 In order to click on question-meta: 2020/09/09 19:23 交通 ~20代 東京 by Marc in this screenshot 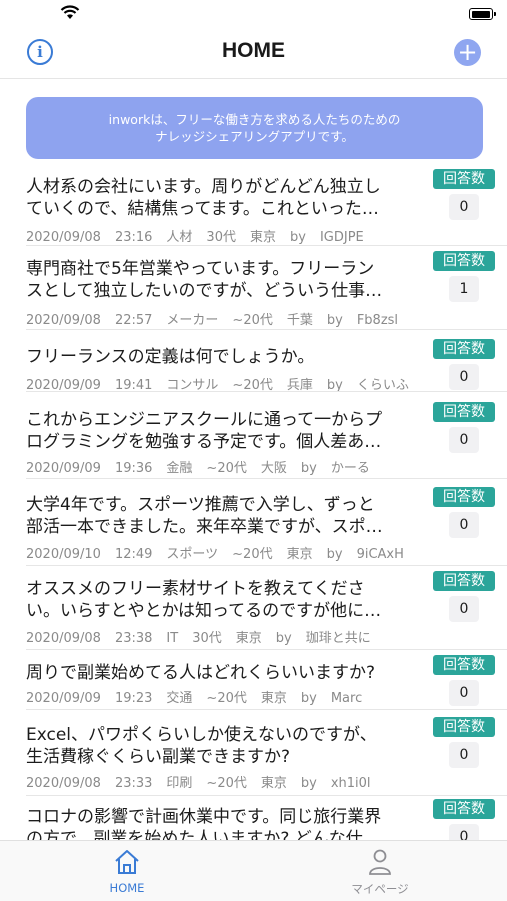, I will do `click(194, 698)`.